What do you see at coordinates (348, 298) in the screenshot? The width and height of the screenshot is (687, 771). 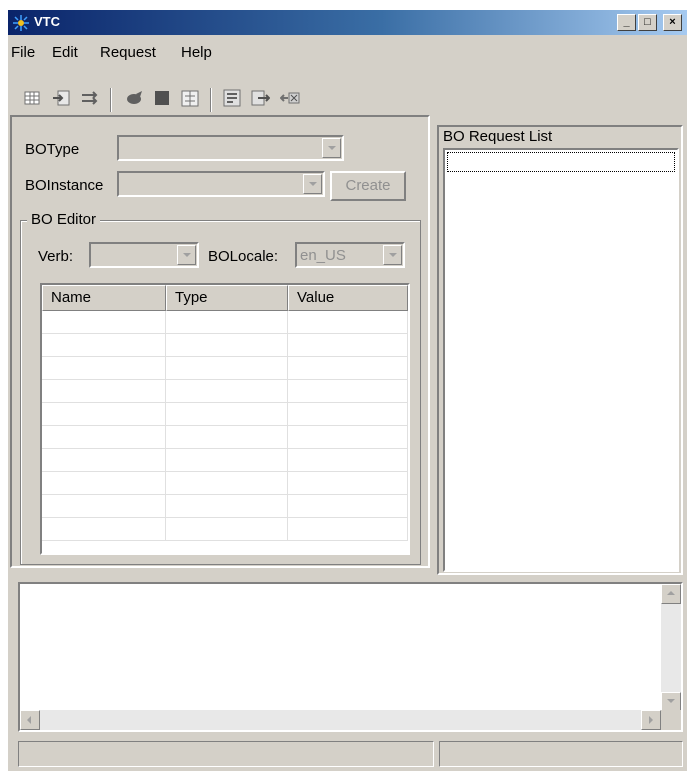 I see `column-header-value: Value` at bounding box center [348, 298].